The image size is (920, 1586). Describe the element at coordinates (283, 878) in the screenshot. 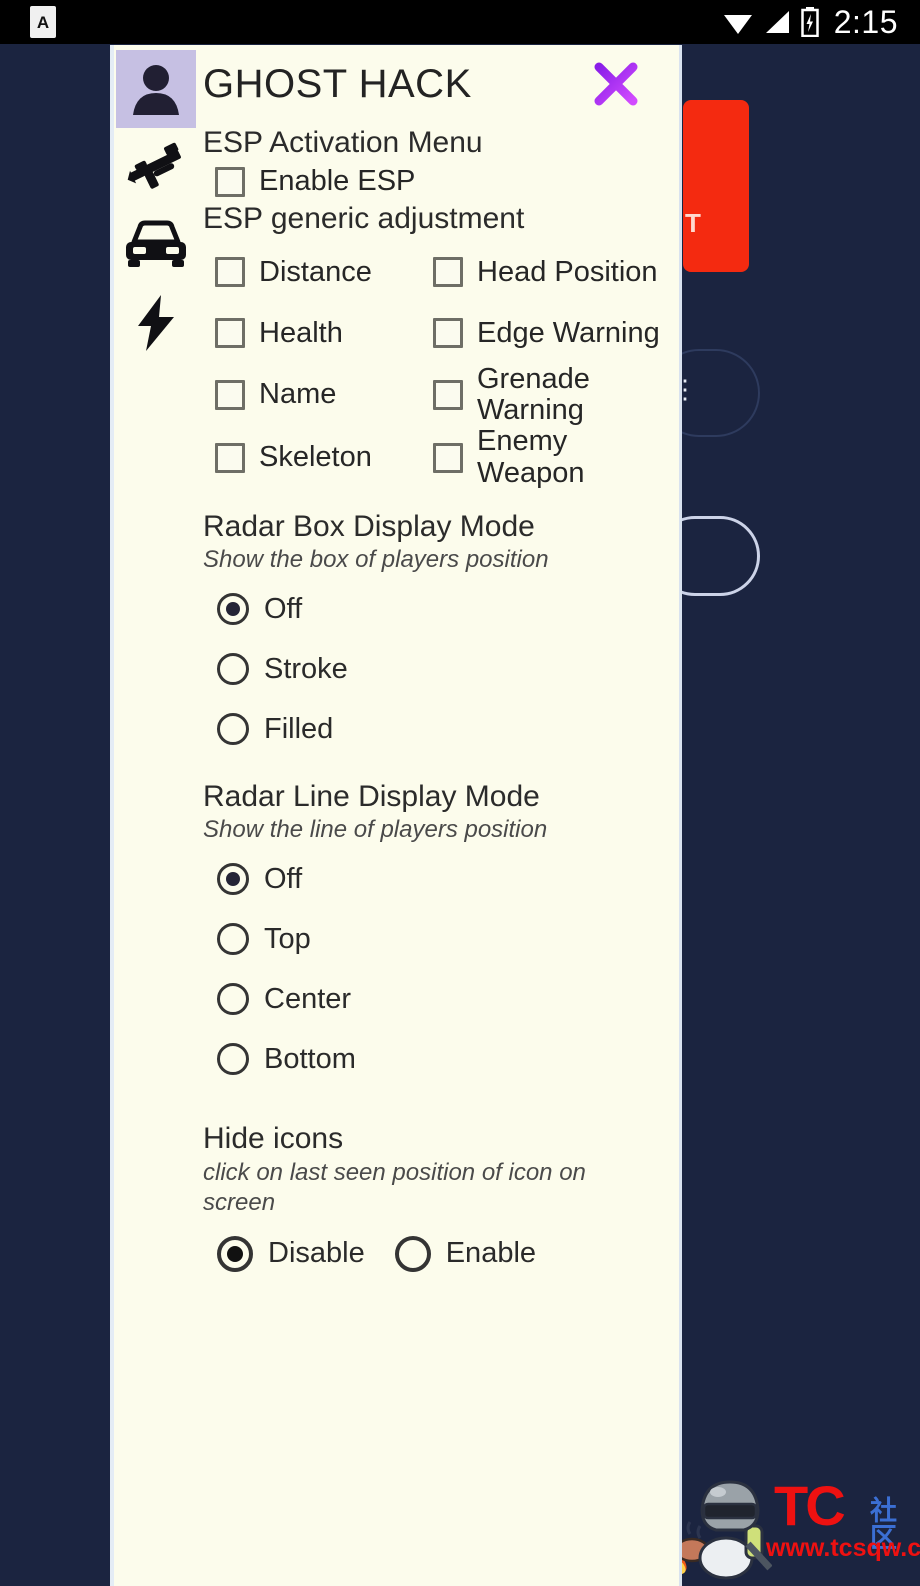

I see `radar-line-off-label: Off` at that location.